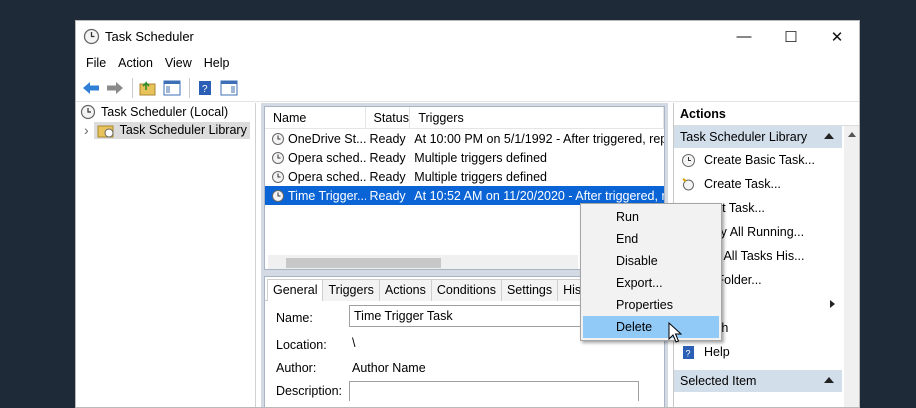 This screenshot has width=916, height=408. Describe the element at coordinates (766, 114) in the screenshot. I see `actions-header: Actions` at that location.